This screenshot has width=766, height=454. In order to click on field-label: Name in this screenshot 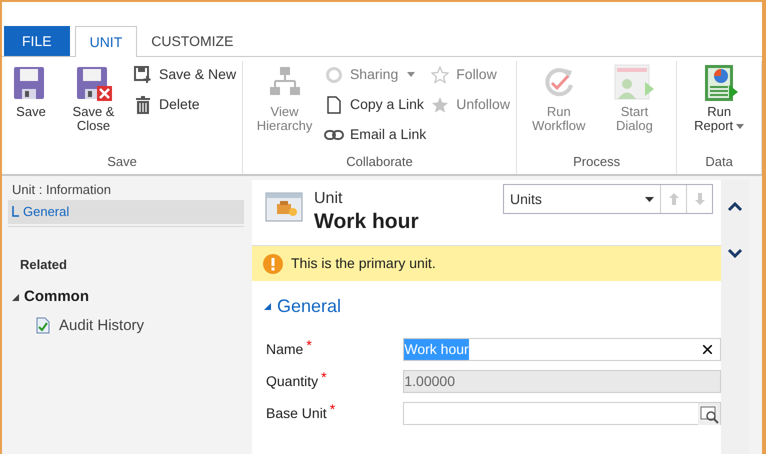, I will do `click(285, 349)`.